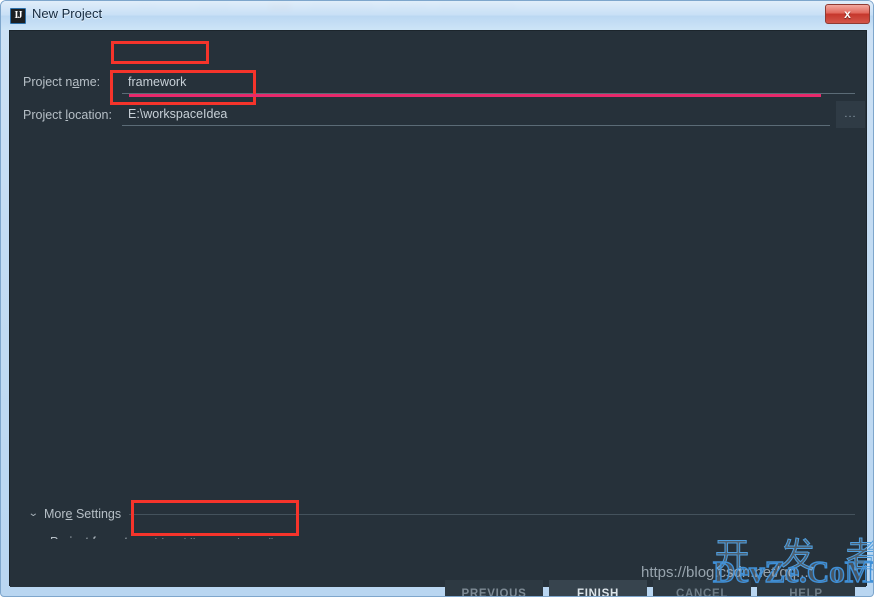  Describe the element at coordinates (437, 15) in the screenshot. I see `title-bar: IJ New Project x` at that location.